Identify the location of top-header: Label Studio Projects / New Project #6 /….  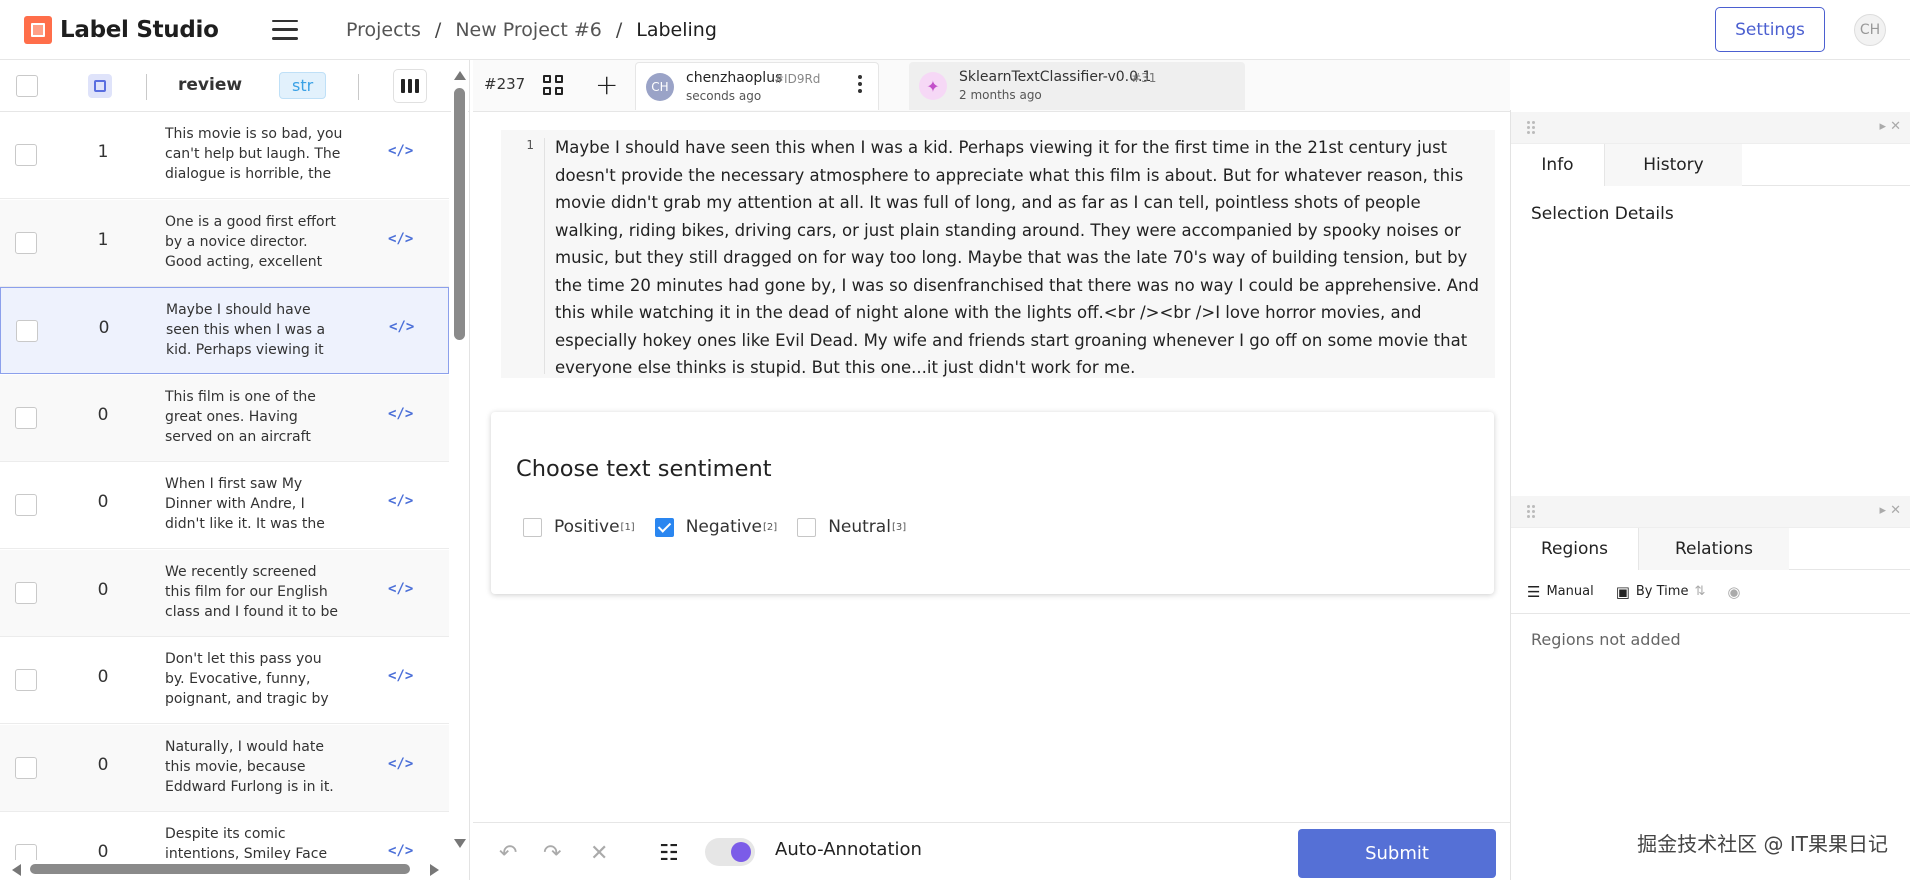
(955, 30).